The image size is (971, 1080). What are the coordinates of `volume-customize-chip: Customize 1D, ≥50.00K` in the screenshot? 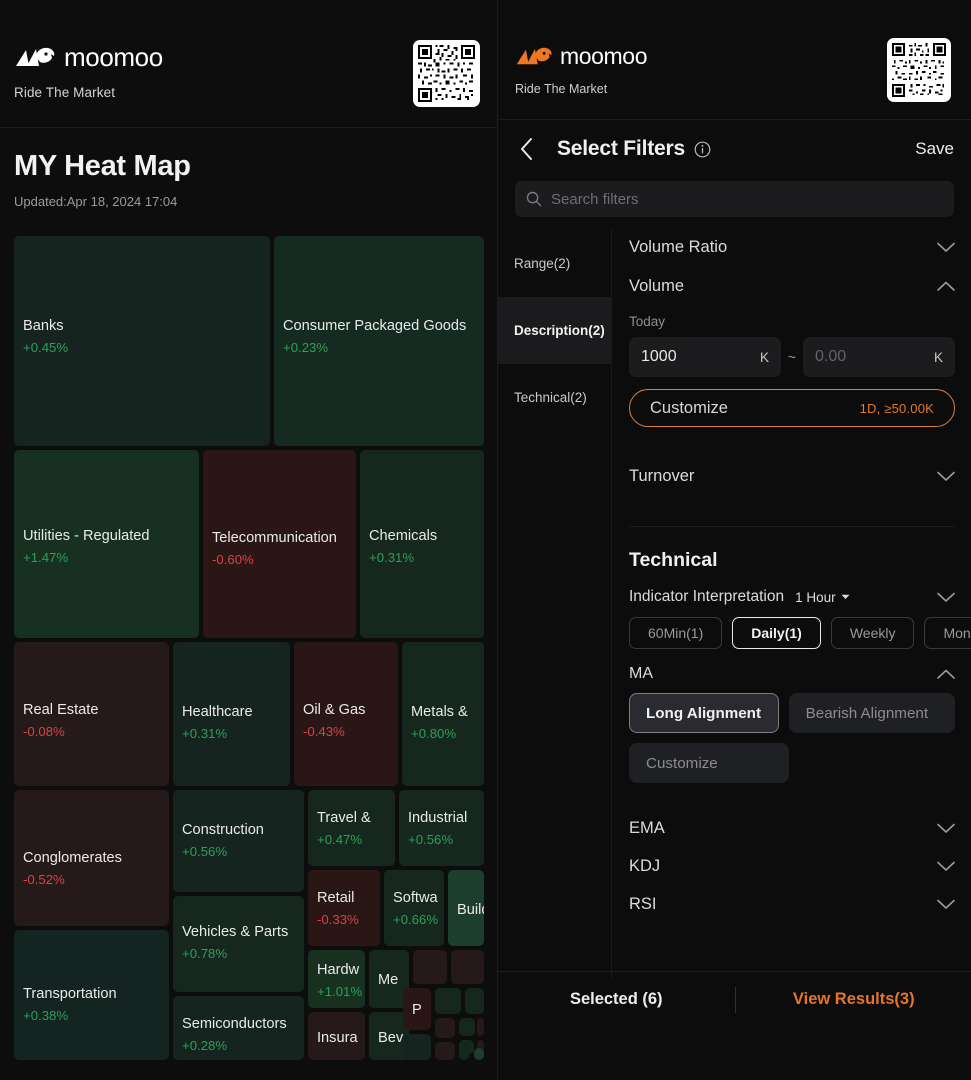 It's located at (792, 408).